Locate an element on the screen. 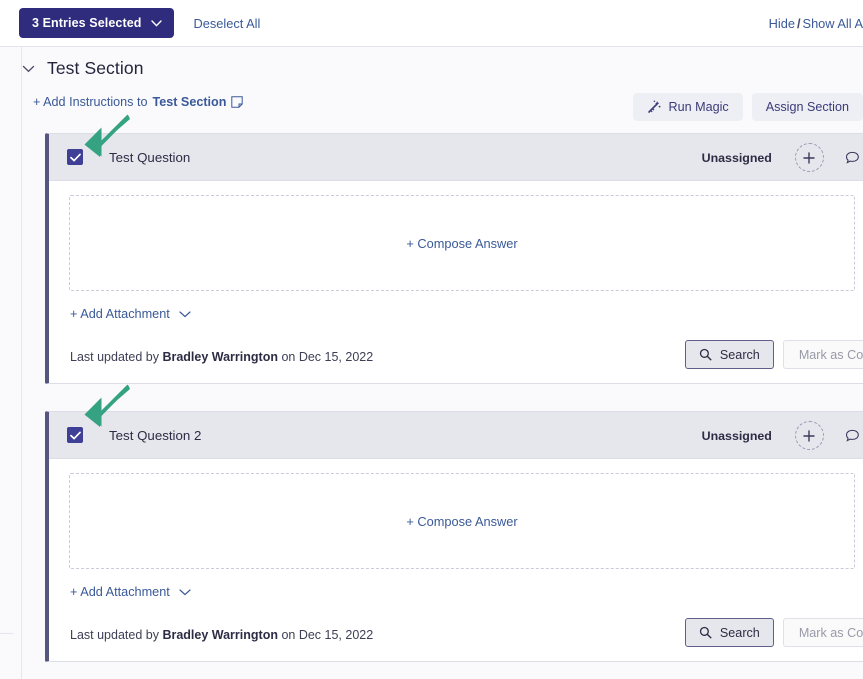 This screenshot has height=679, width=863. run-magic-button: Run Magic is located at coordinates (688, 107).